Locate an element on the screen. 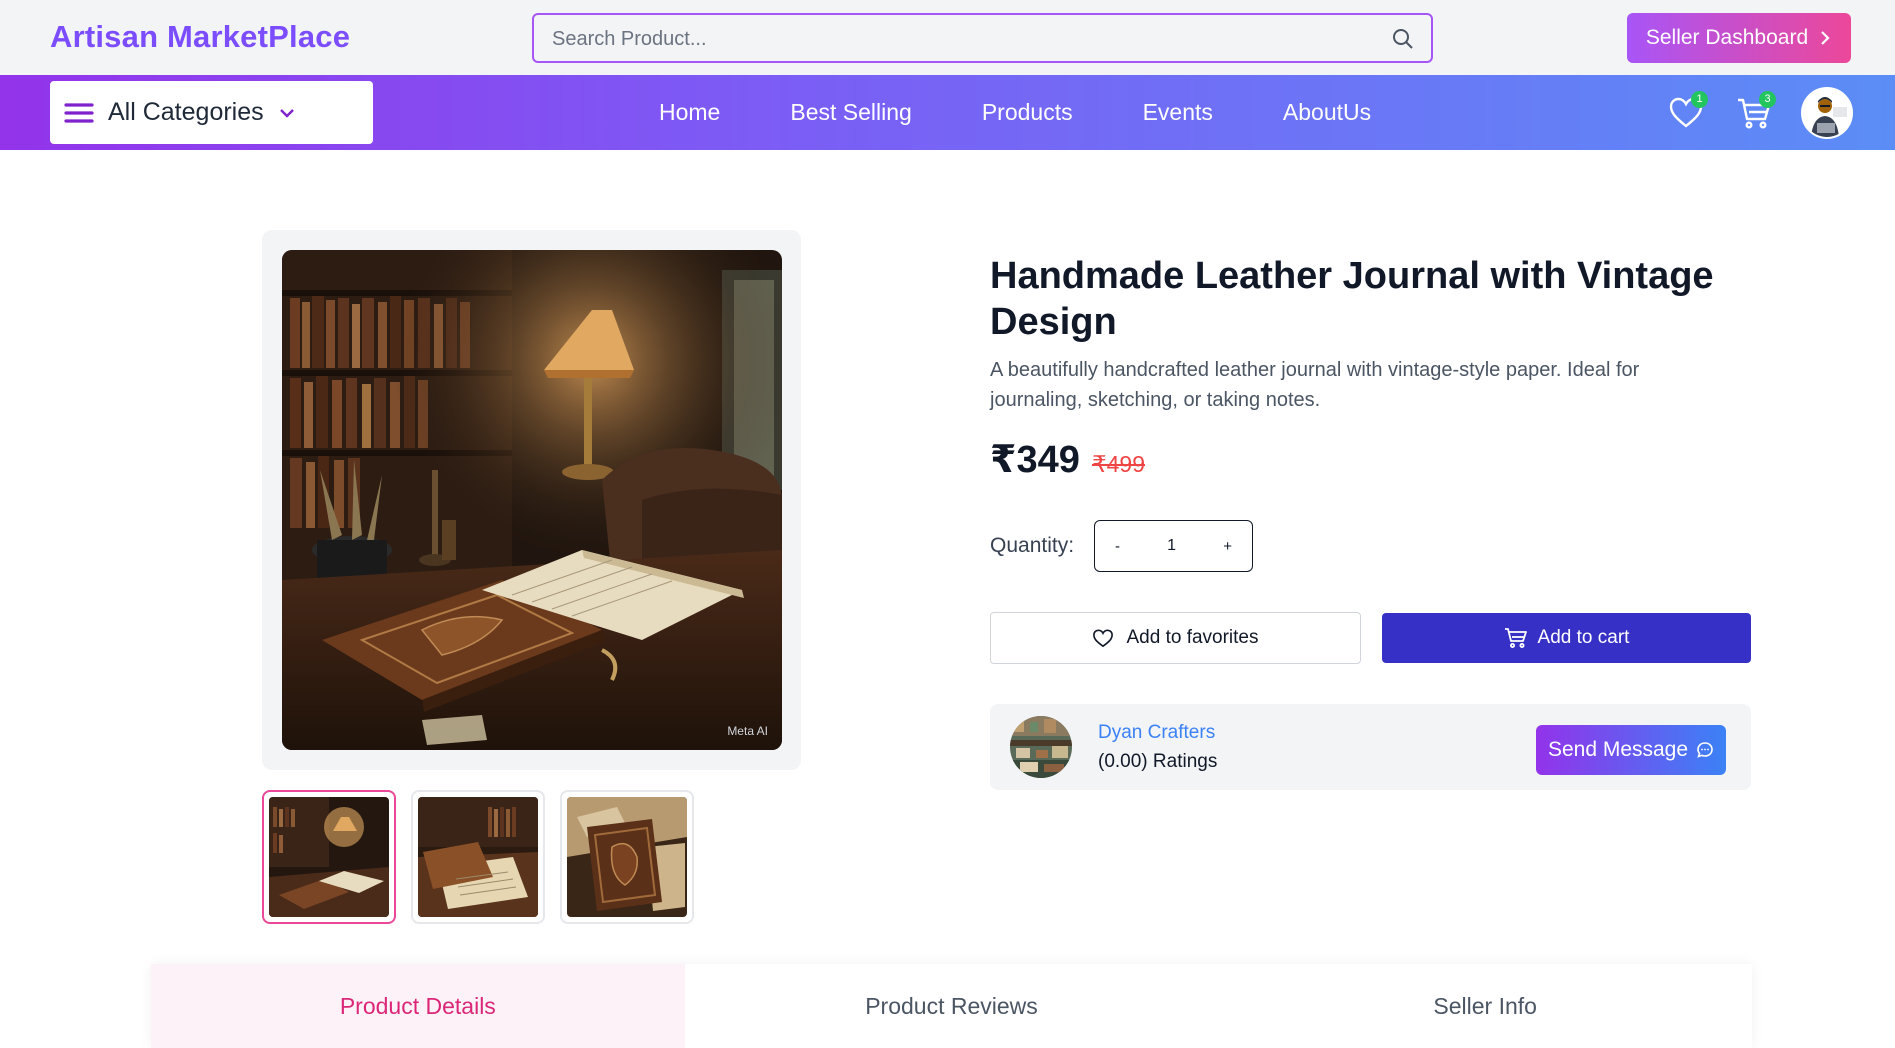  nav-home: Home is located at coordinates (689, 112).